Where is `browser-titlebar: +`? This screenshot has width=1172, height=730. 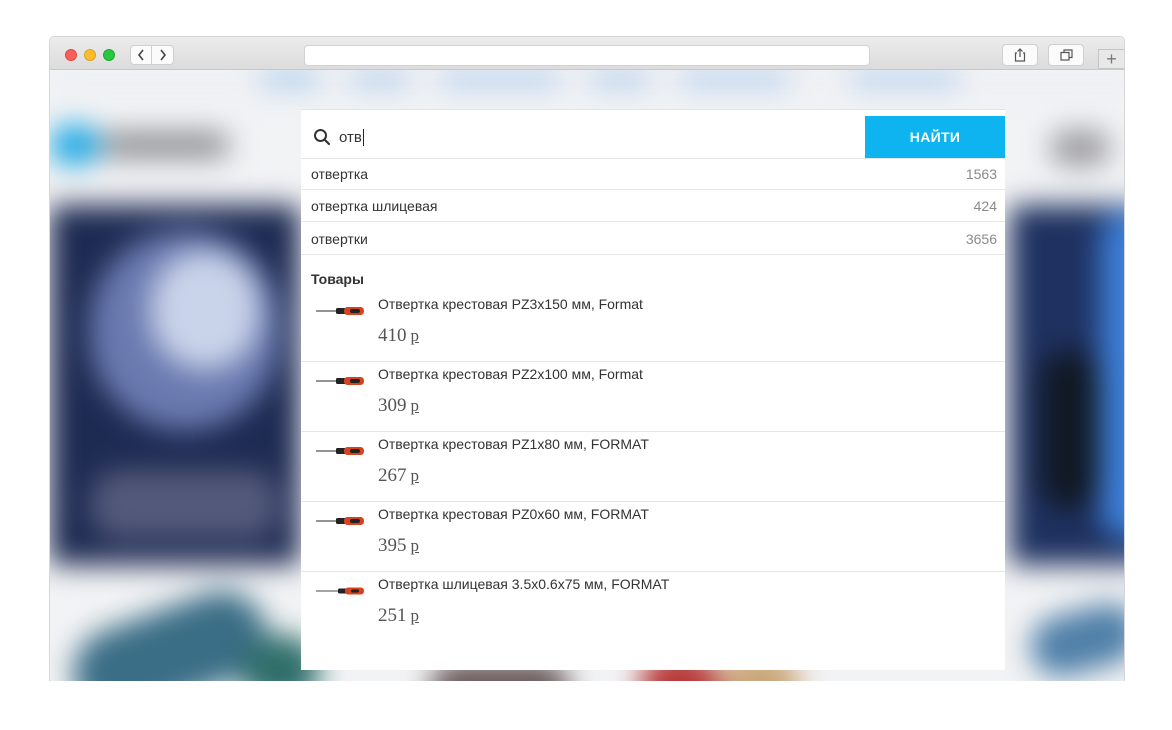 browser-titlebar: + is located at coordinates (587, 53).